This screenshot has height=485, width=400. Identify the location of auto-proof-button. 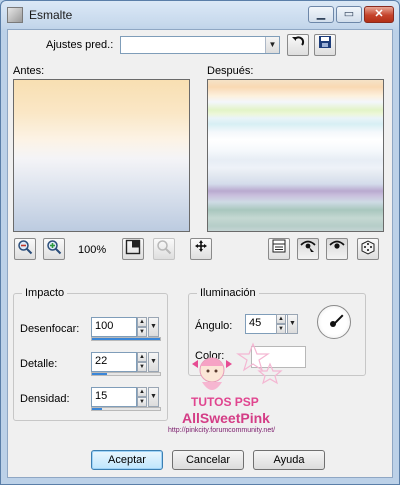
(337, 249).